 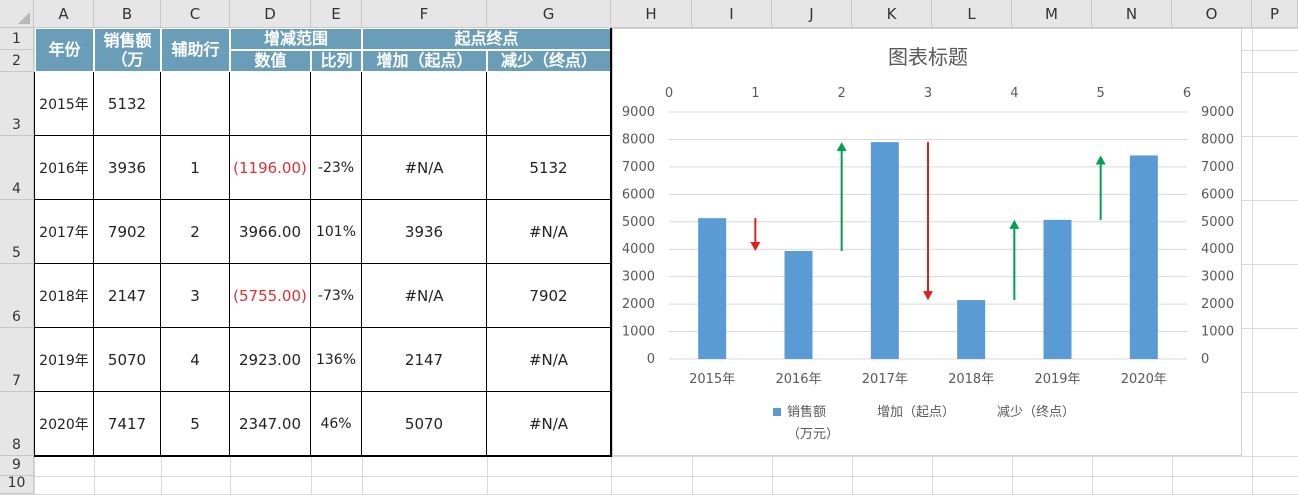 I want to click on cell-aux, so click(x=195, y=104).